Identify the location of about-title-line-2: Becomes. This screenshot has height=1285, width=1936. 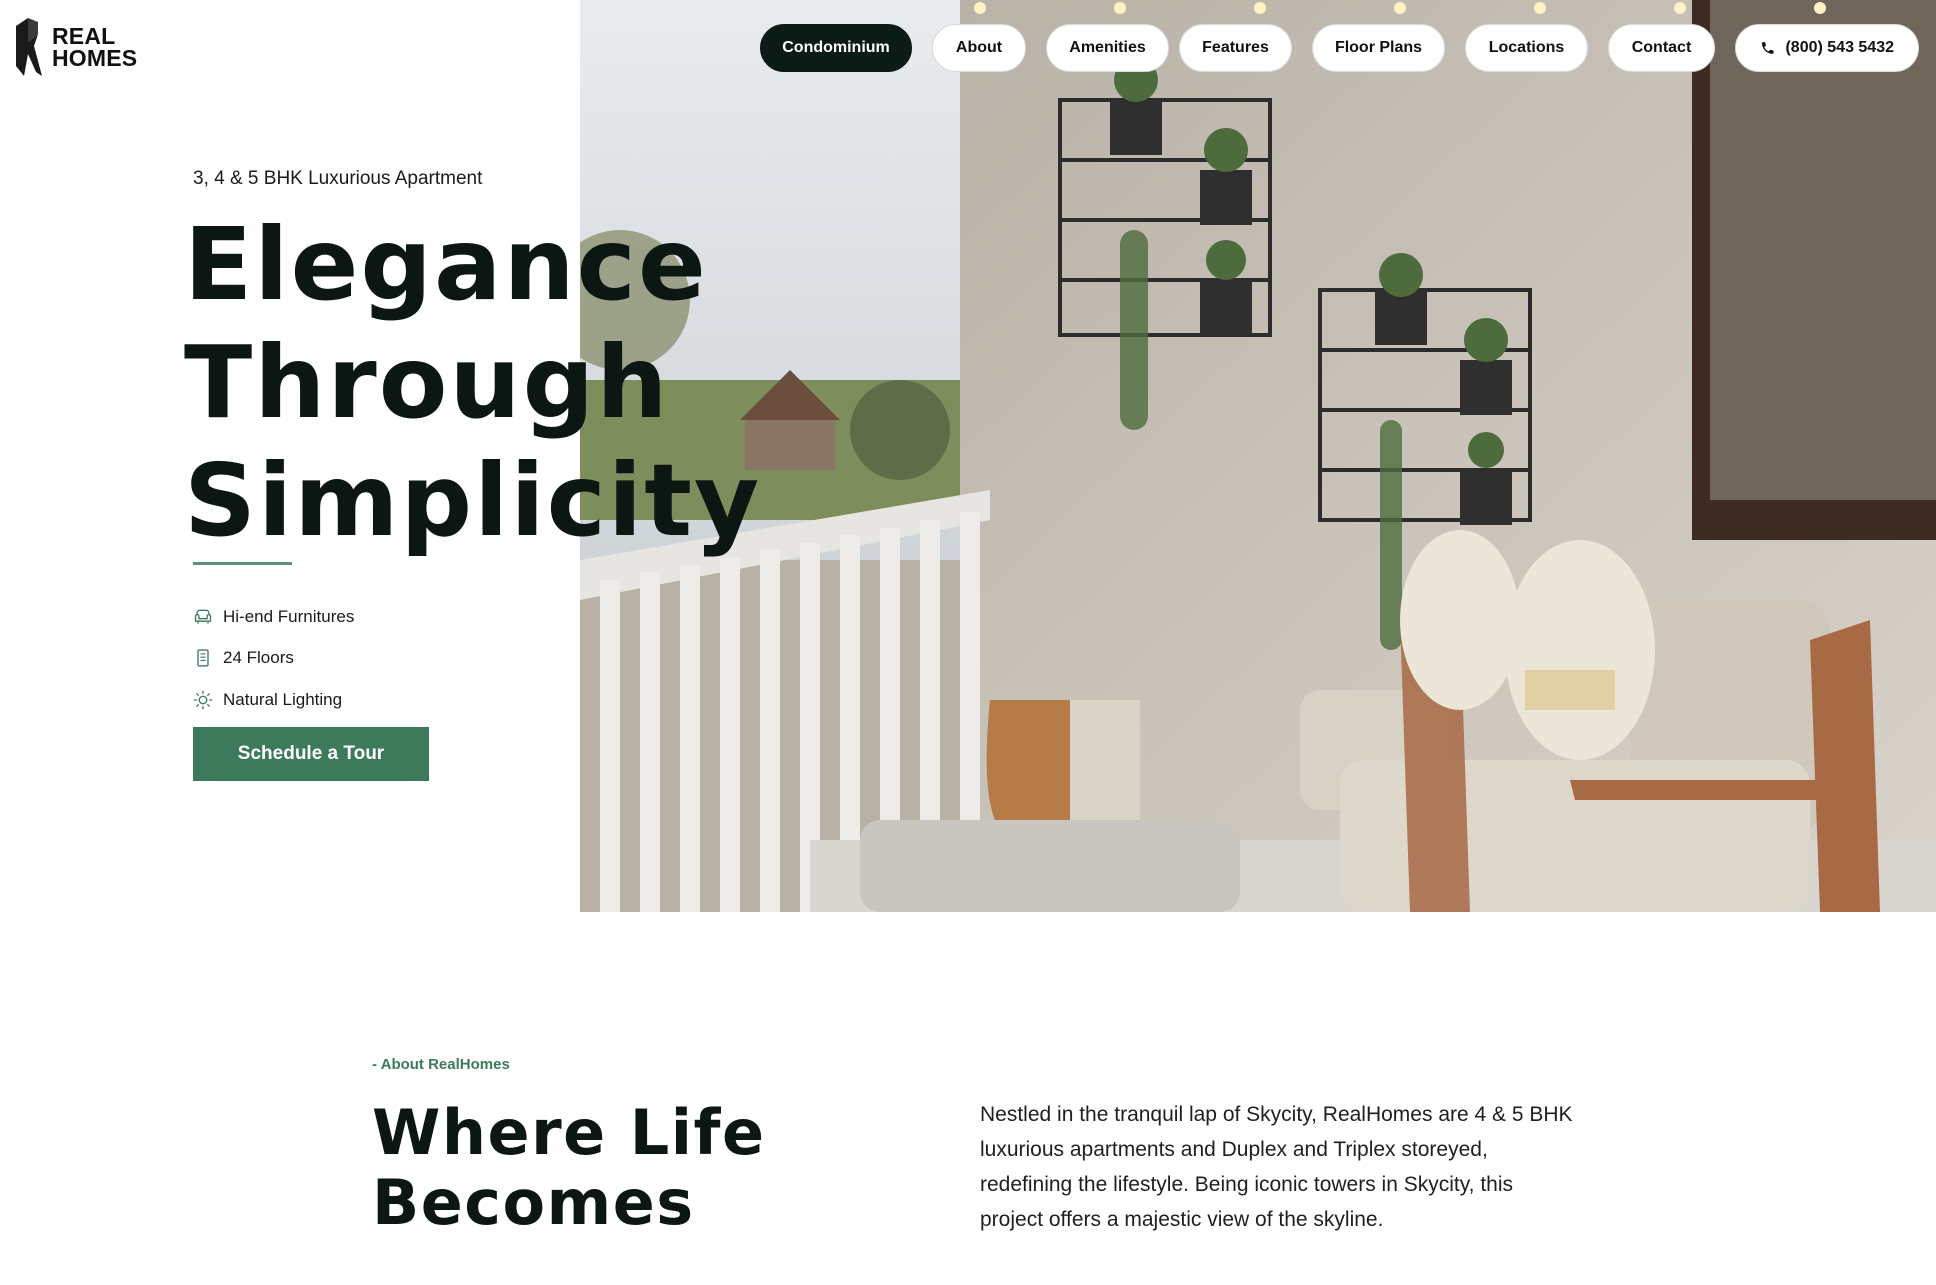
(533, 1202).